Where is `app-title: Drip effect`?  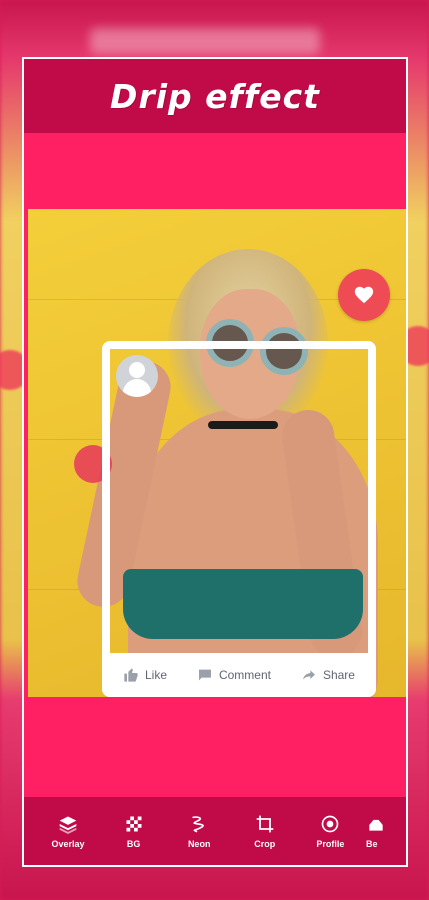 app-title: Drip effect is located at coordinates (215, 96).